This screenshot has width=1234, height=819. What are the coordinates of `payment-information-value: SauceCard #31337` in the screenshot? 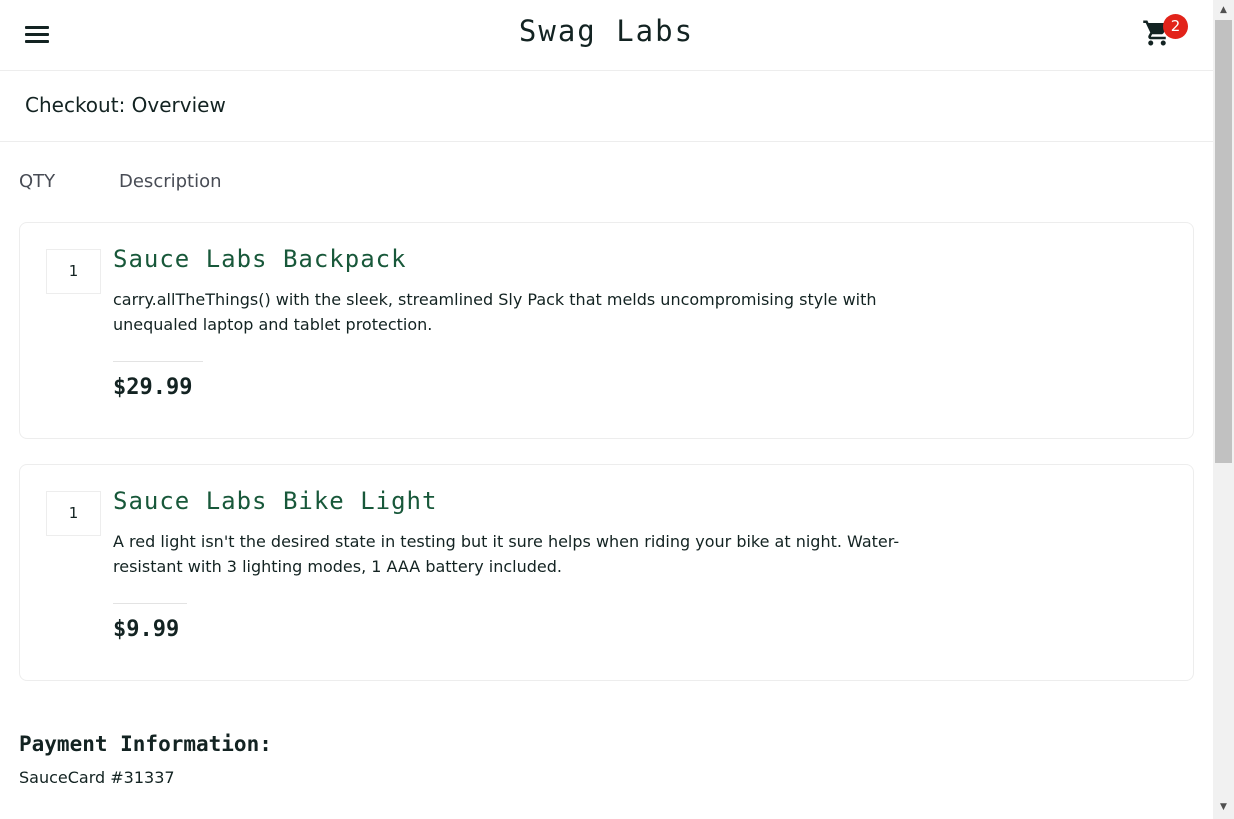 It's located at (97, 777).